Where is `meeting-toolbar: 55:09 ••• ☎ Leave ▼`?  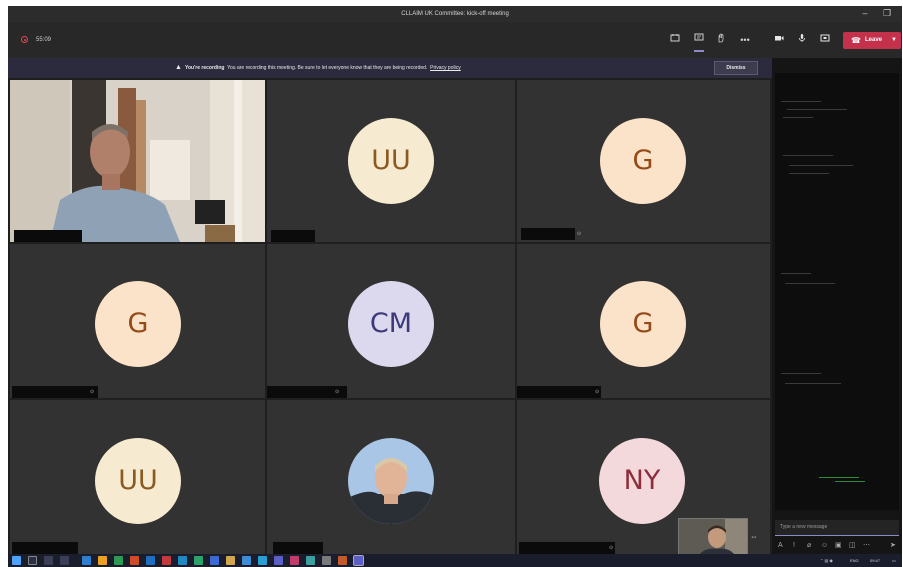
meeting-toolbar: 55:09 ••• ☎ Leave ▼ is located at coordinates (455, 40).